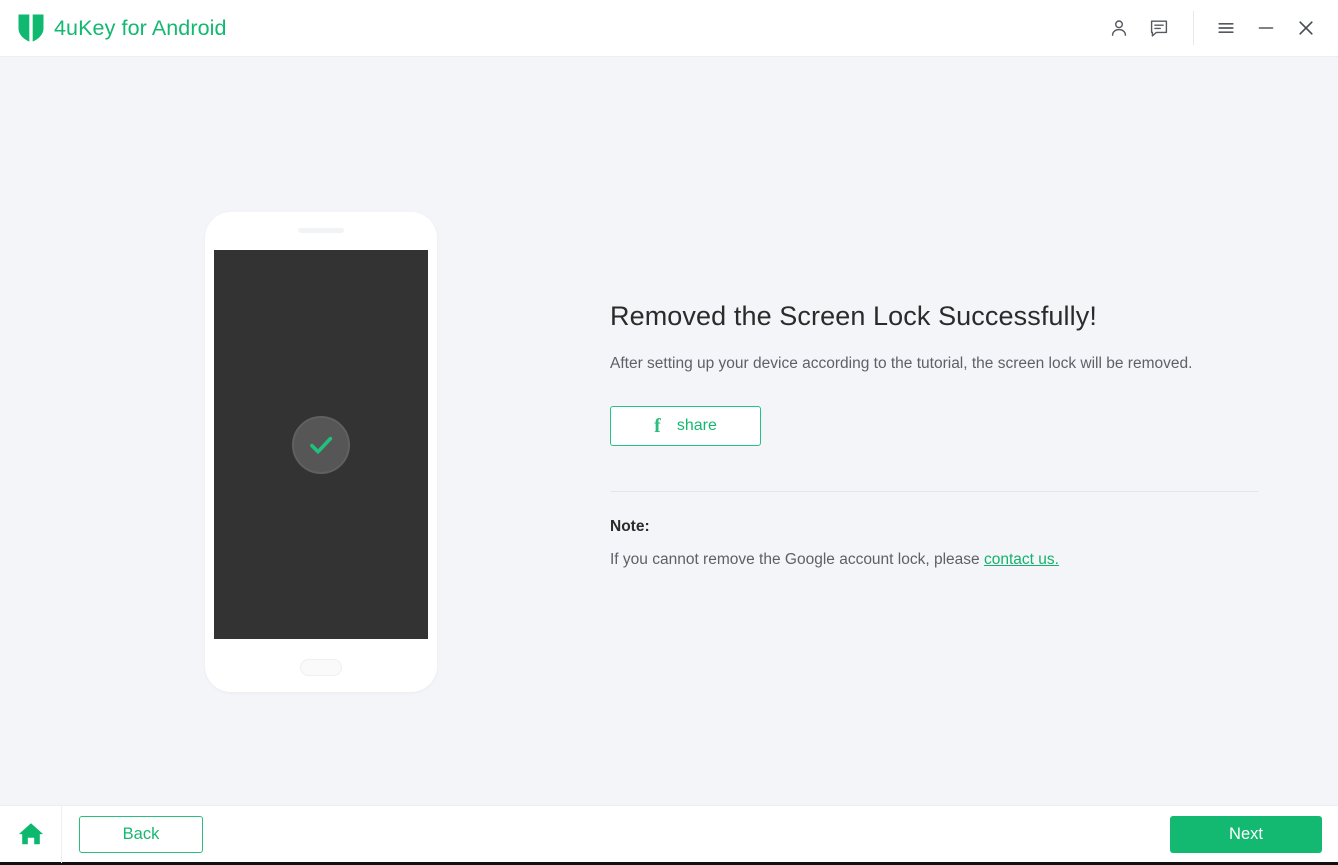 This screenshot has width=1338, height=865. I want to click on brand: 4uKey for Android, so click(122, 28).